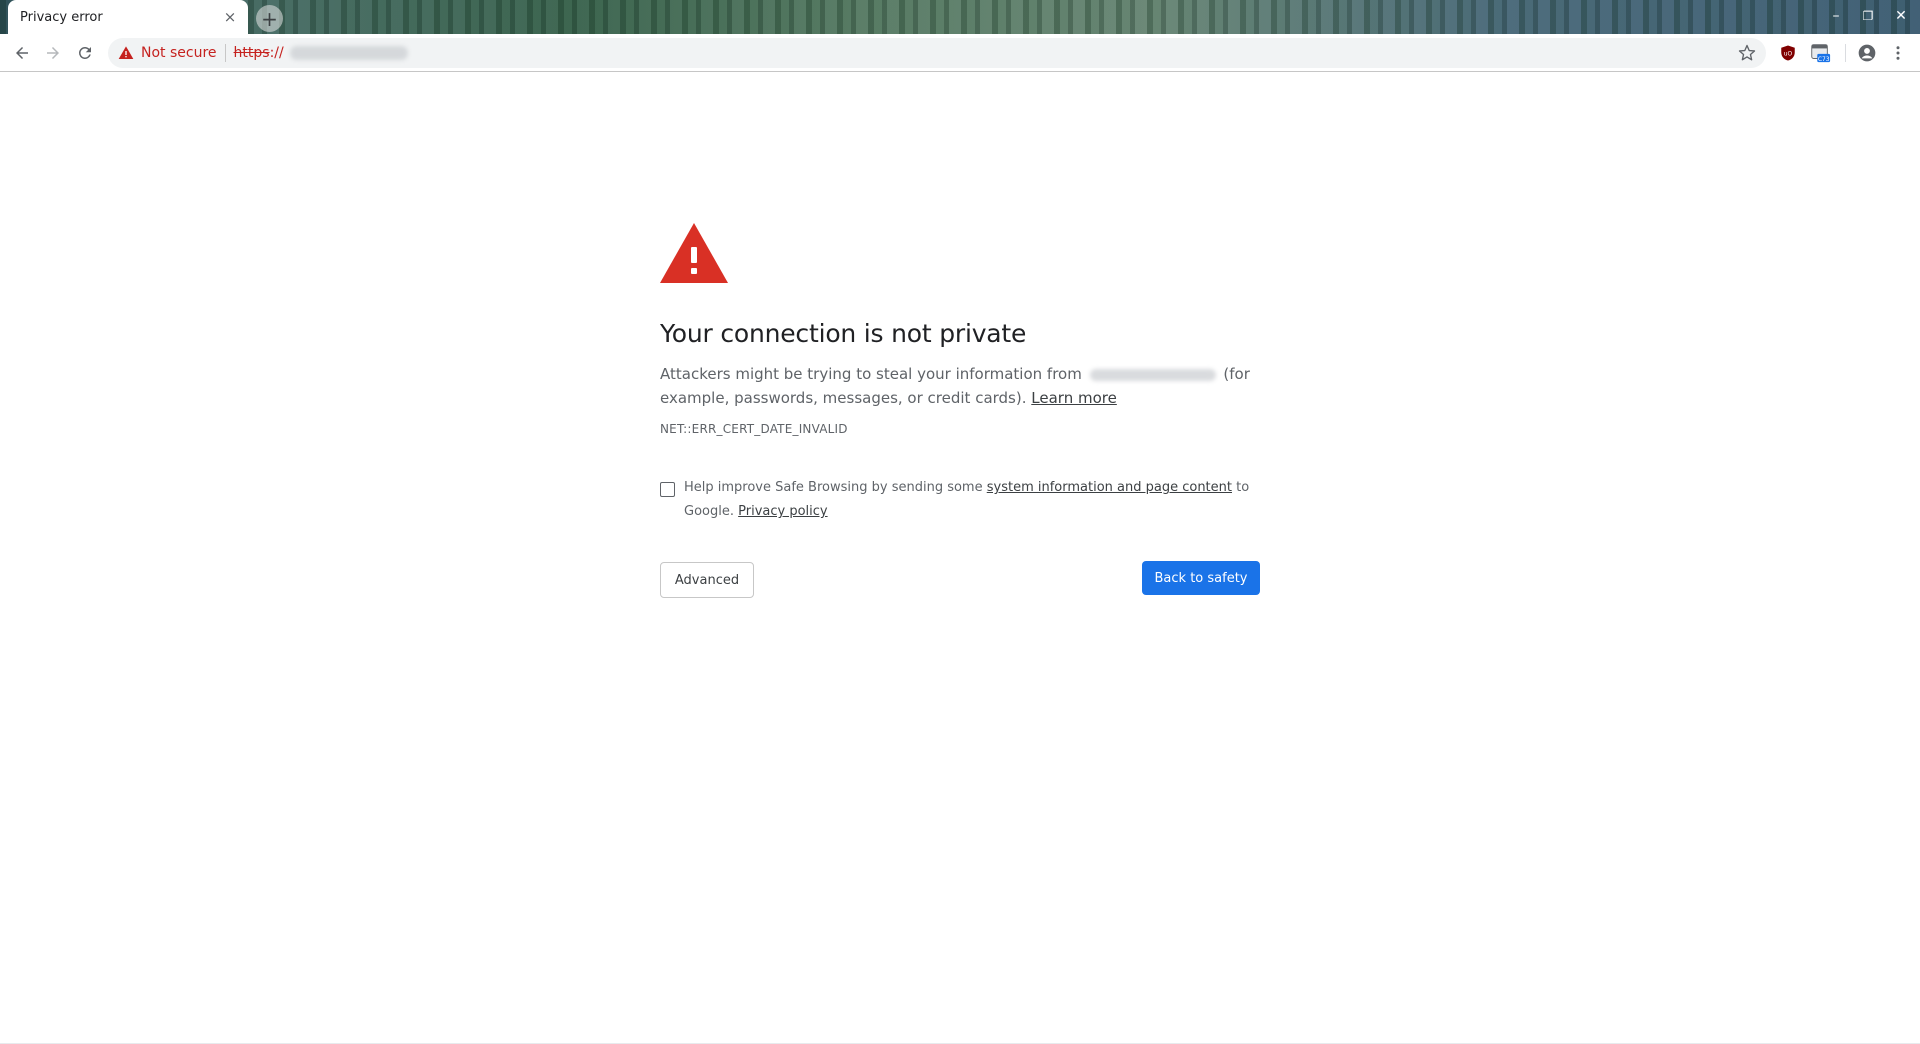  I want to click on tab-close-icon: ×, so click(230, 17).